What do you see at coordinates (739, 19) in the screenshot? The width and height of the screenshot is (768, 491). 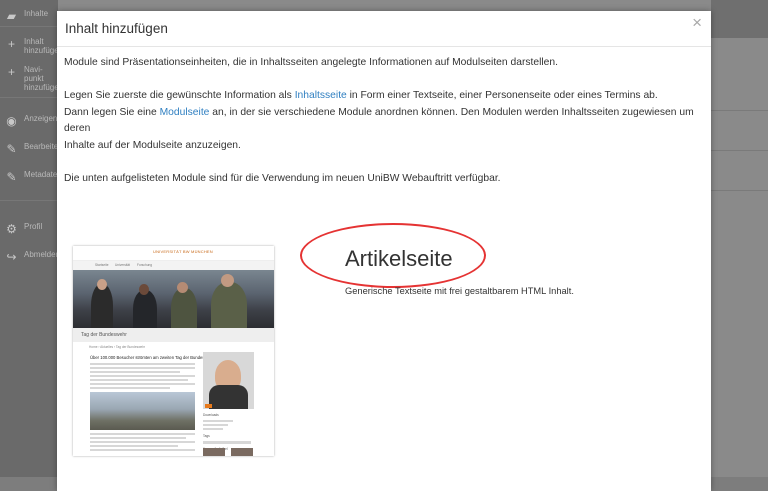 I see `background-topbar` at bounding box center [739, 19].